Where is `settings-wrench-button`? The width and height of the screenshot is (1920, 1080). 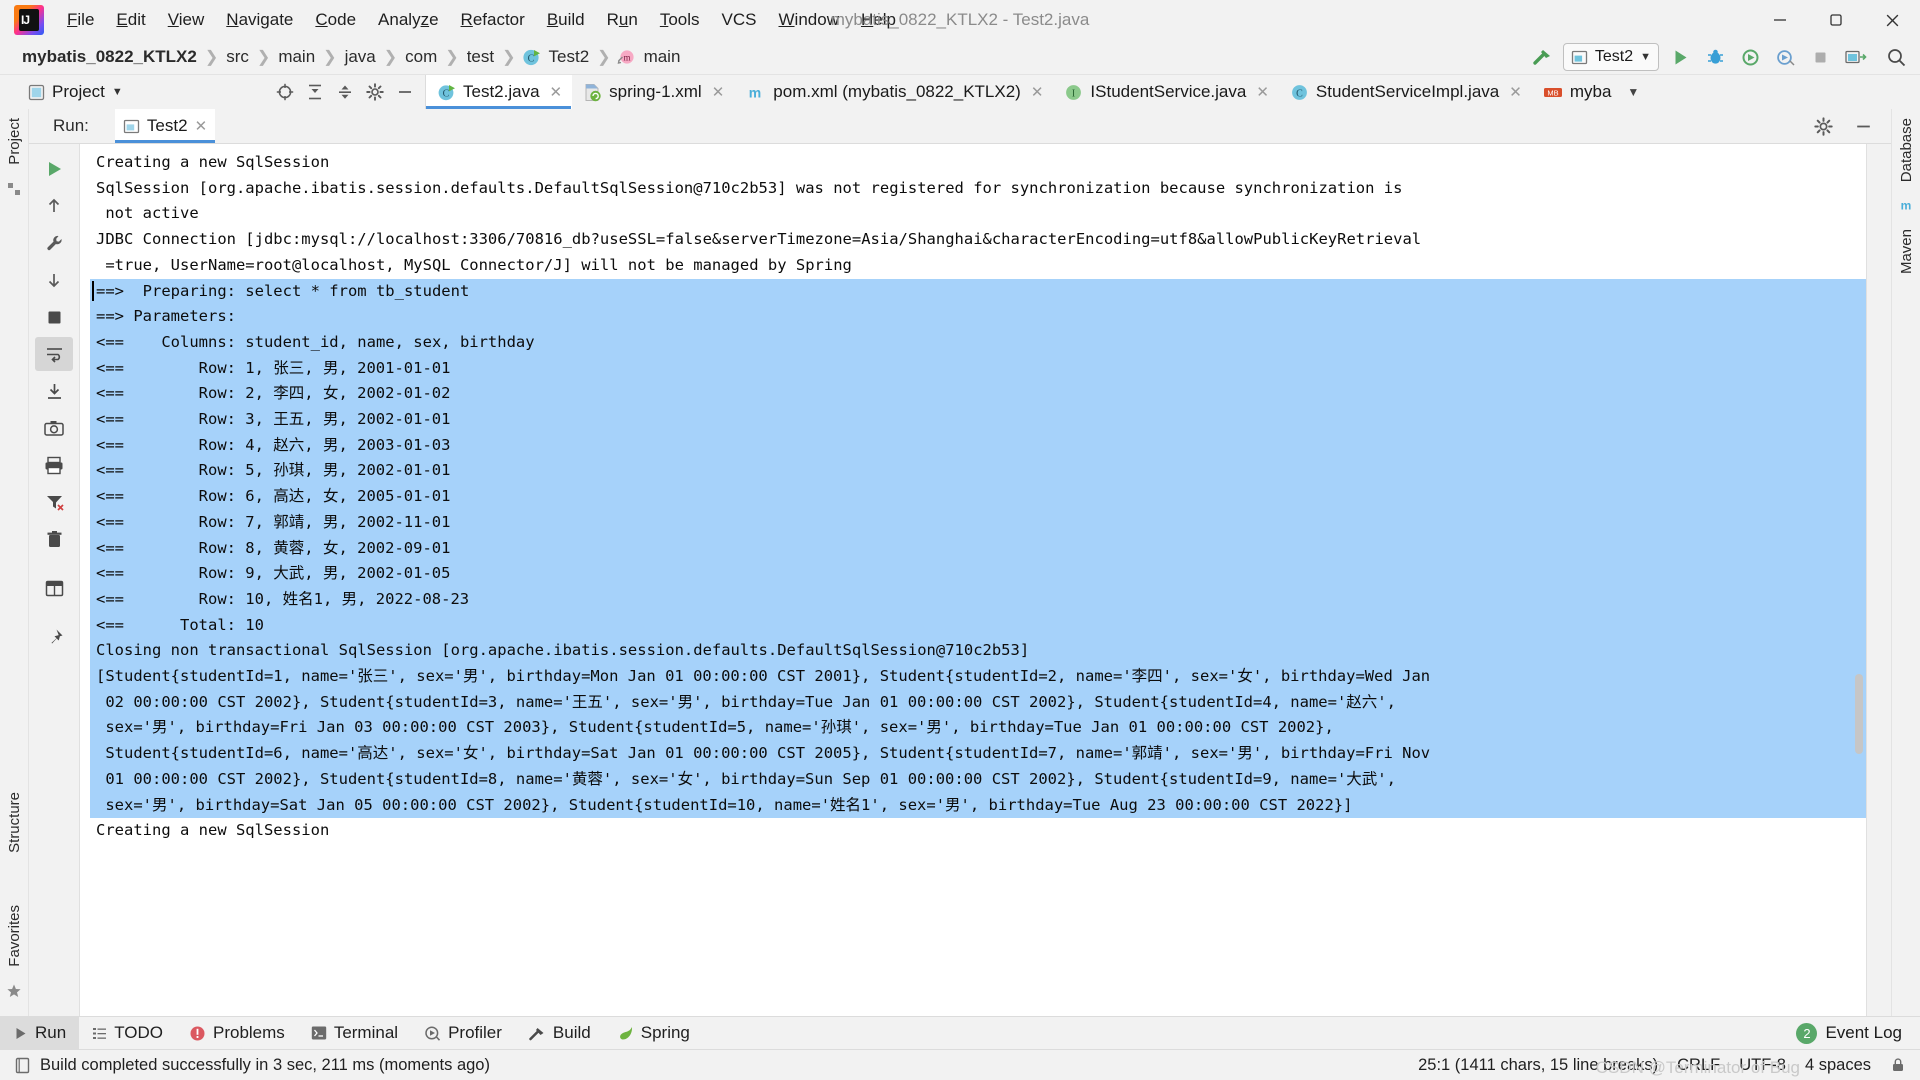
settings-wrench-button is located at coordinates (54, 243).